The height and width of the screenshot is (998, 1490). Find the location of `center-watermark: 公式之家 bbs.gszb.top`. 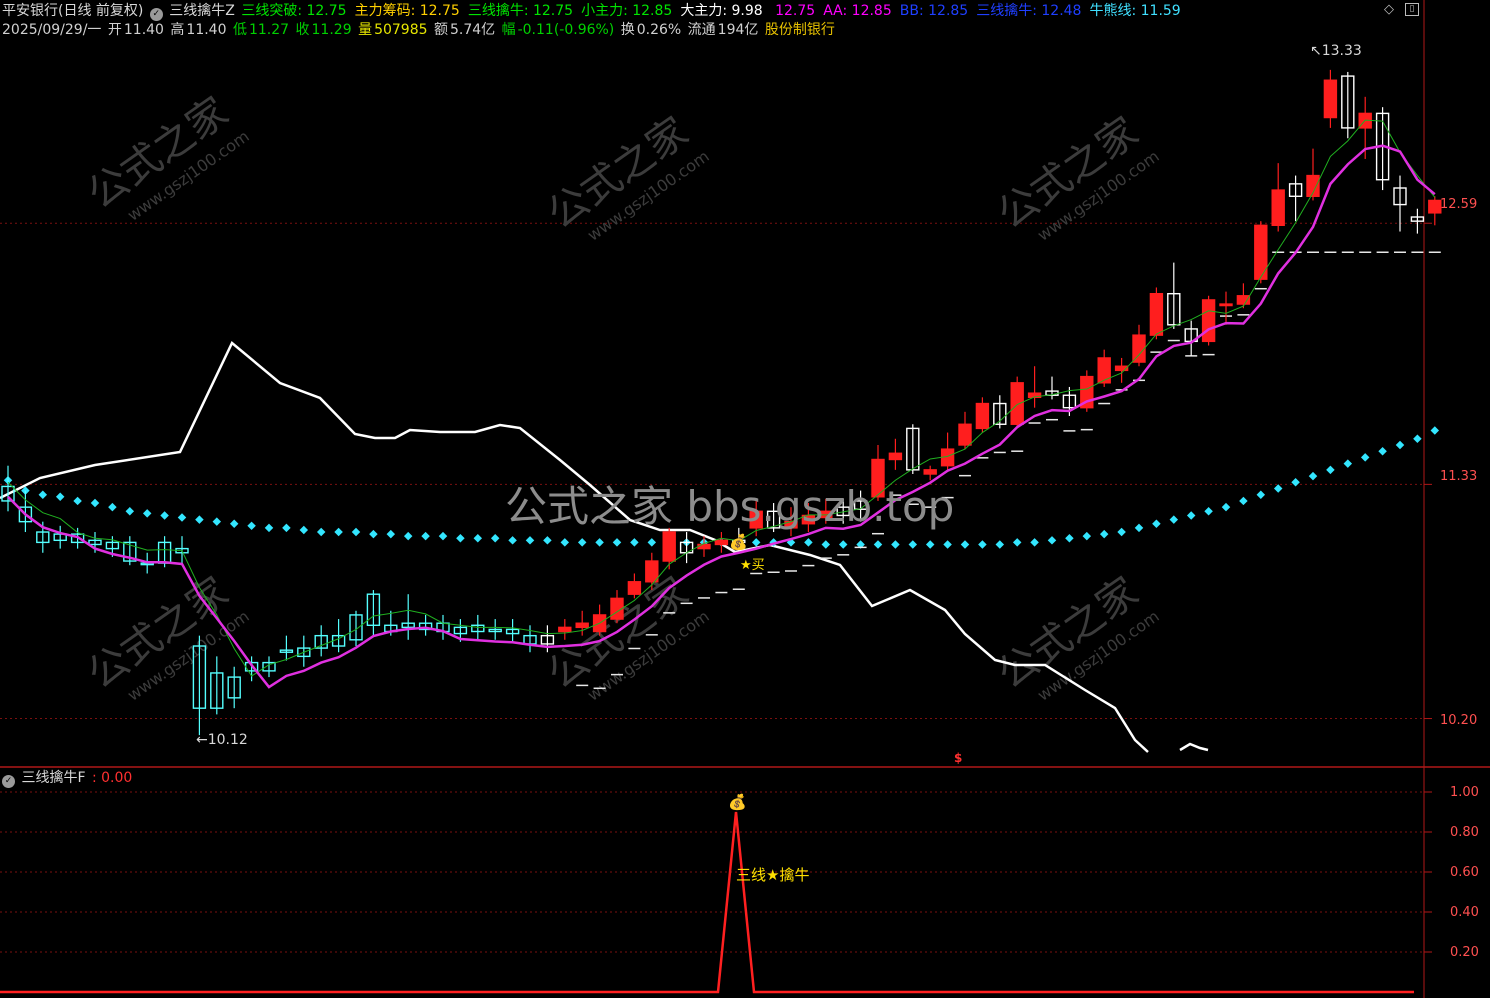

center-watermark: 公式之家 bbs.gszb.top is located at coordinates (730, 506).